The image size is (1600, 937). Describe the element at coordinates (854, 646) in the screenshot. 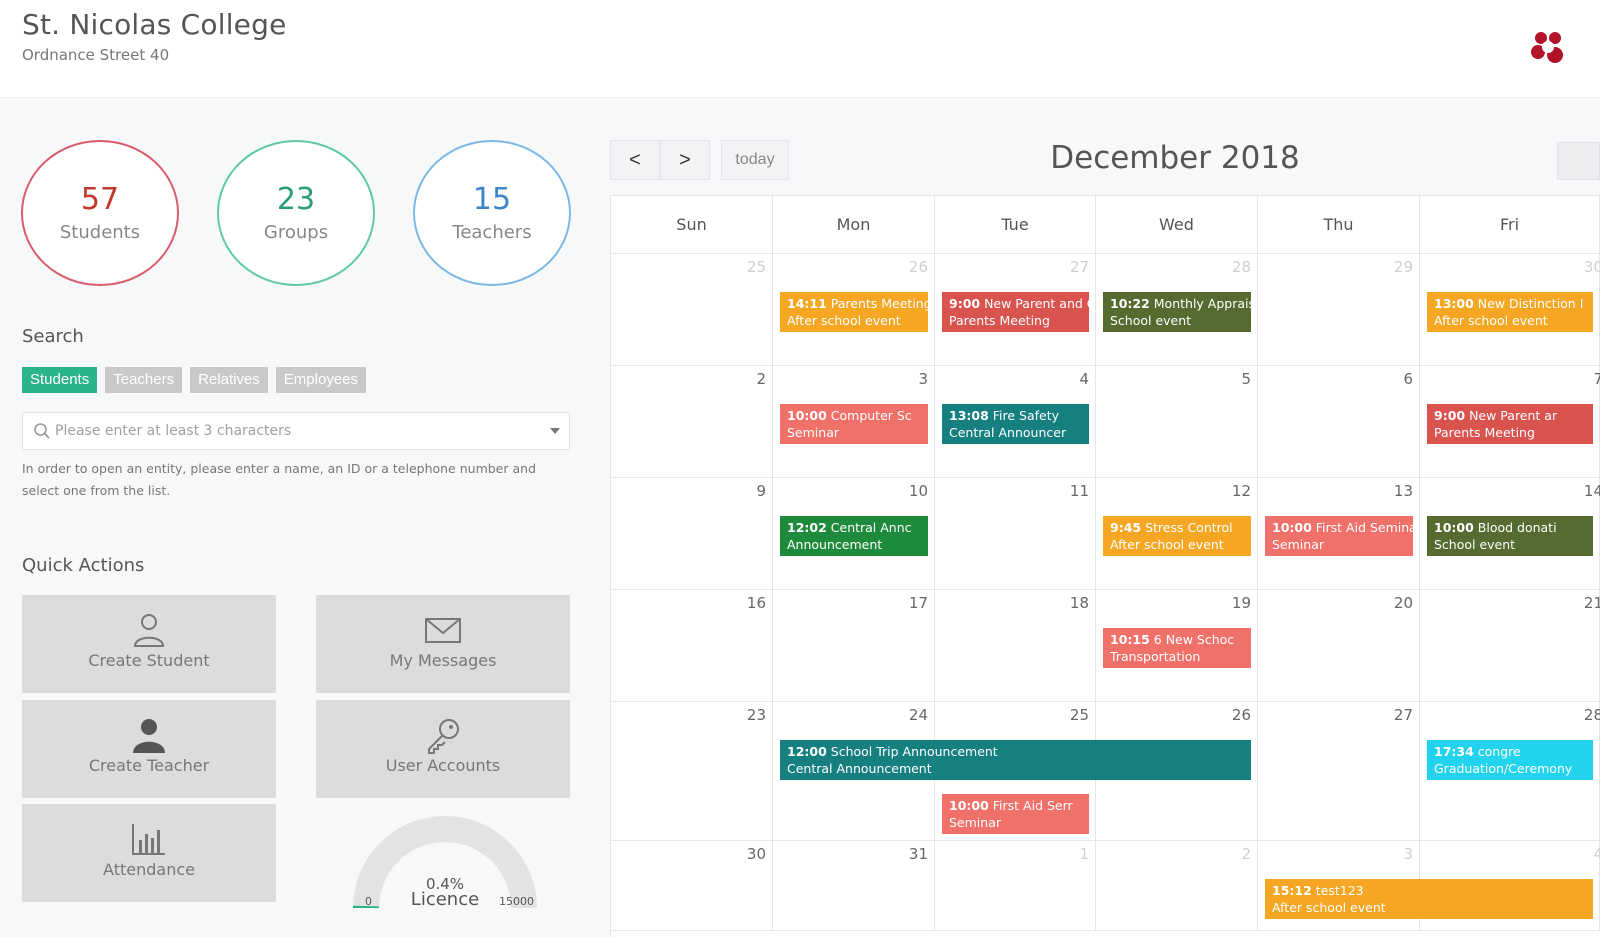

I see `day-cell: 17` at that location.